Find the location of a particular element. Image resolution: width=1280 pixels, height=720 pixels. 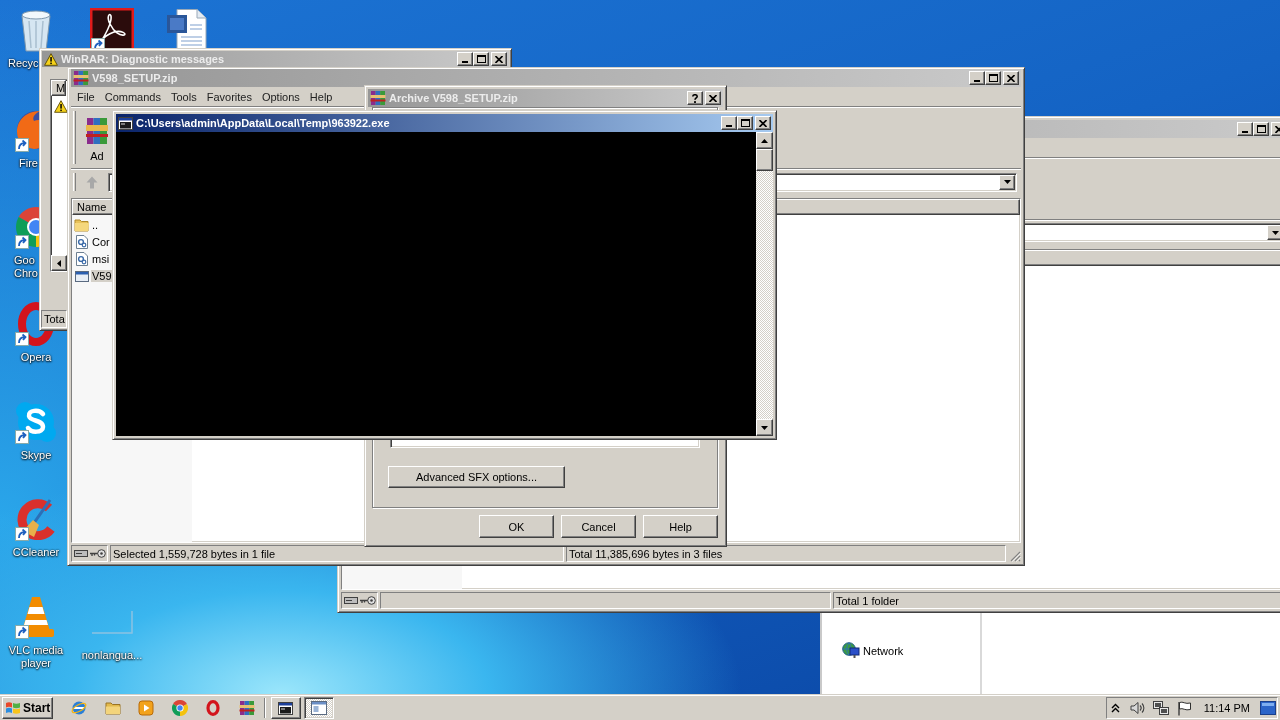

scroll-left-button is located at coordinates (59, 263).